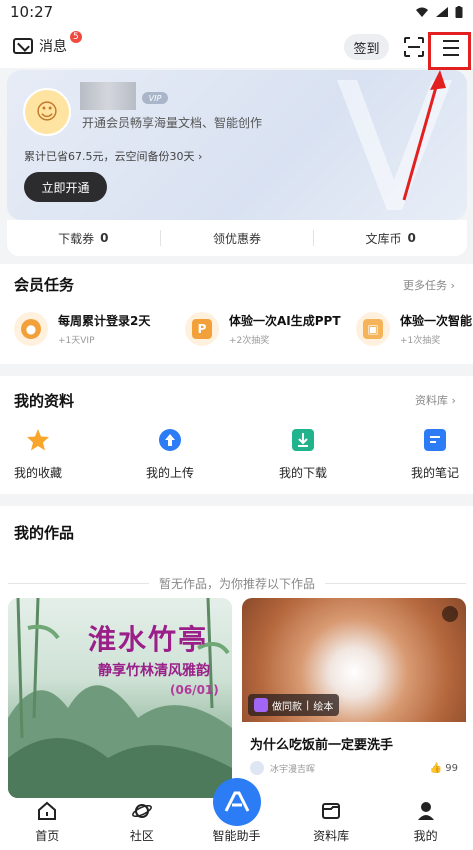  I want to click on stat-download-coupon: 下载券 0, so click(83, 238).